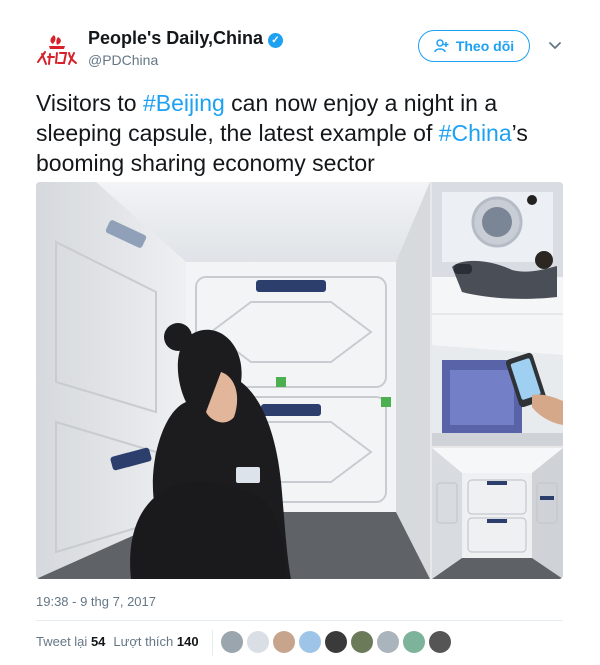 Image resolution: width=600 pixels, height=665 pixels. I want to click on liker-avatars, so click(336, 642).